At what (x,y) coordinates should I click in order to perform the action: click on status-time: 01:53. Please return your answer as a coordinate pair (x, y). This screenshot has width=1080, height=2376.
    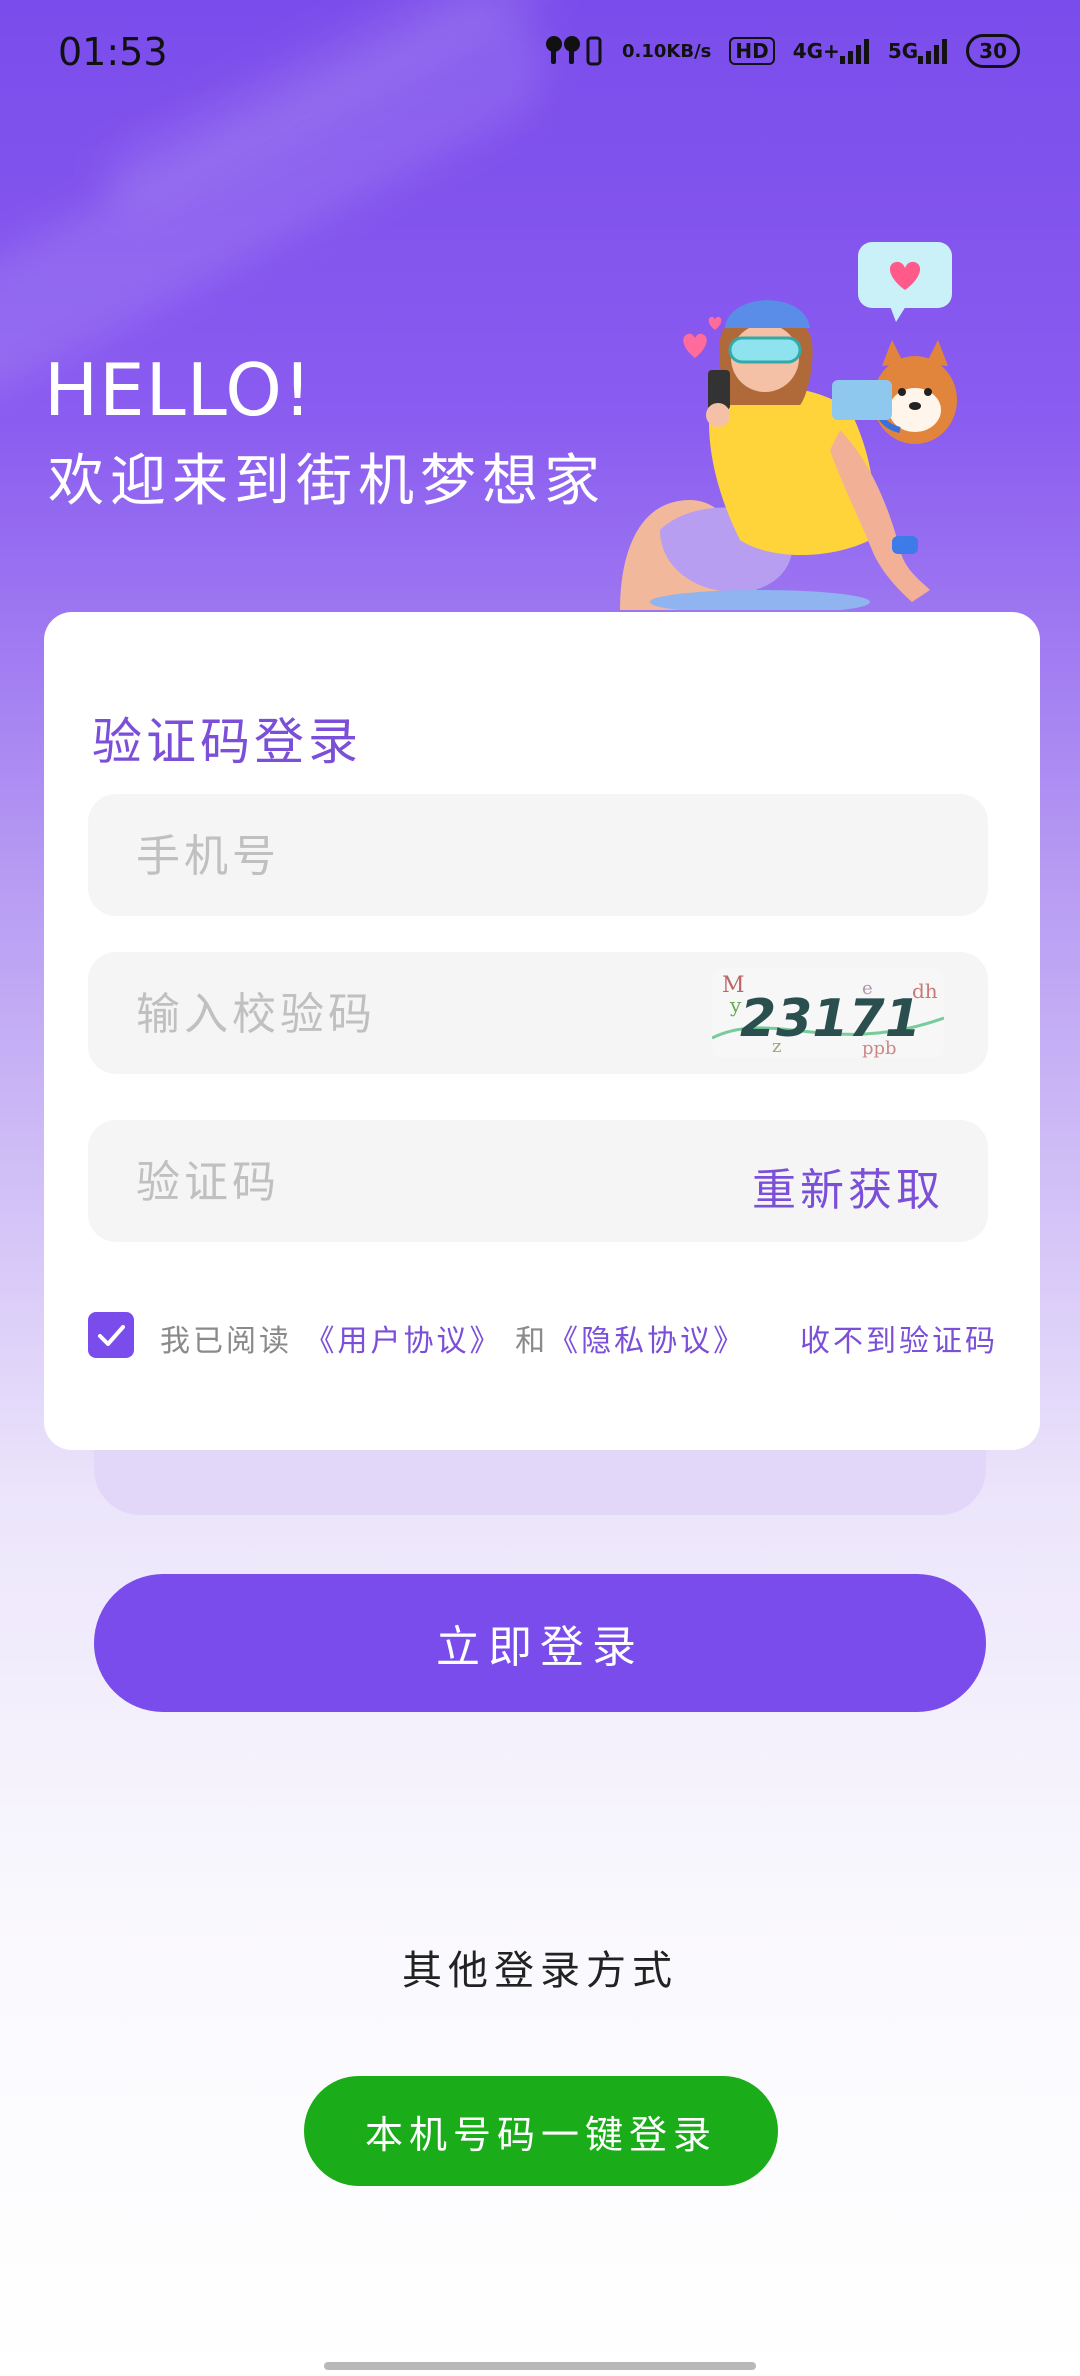
    Looking at the image, I should click on (113, 52).